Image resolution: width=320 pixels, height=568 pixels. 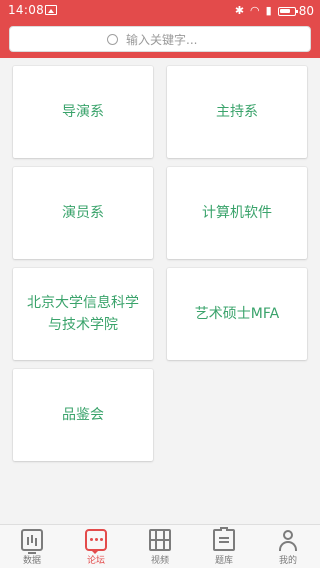 What do you see at coordinates (239, 10) in the screenshot?
I see `bluetooth-icon: ✱` at bounding box center [239, 10].